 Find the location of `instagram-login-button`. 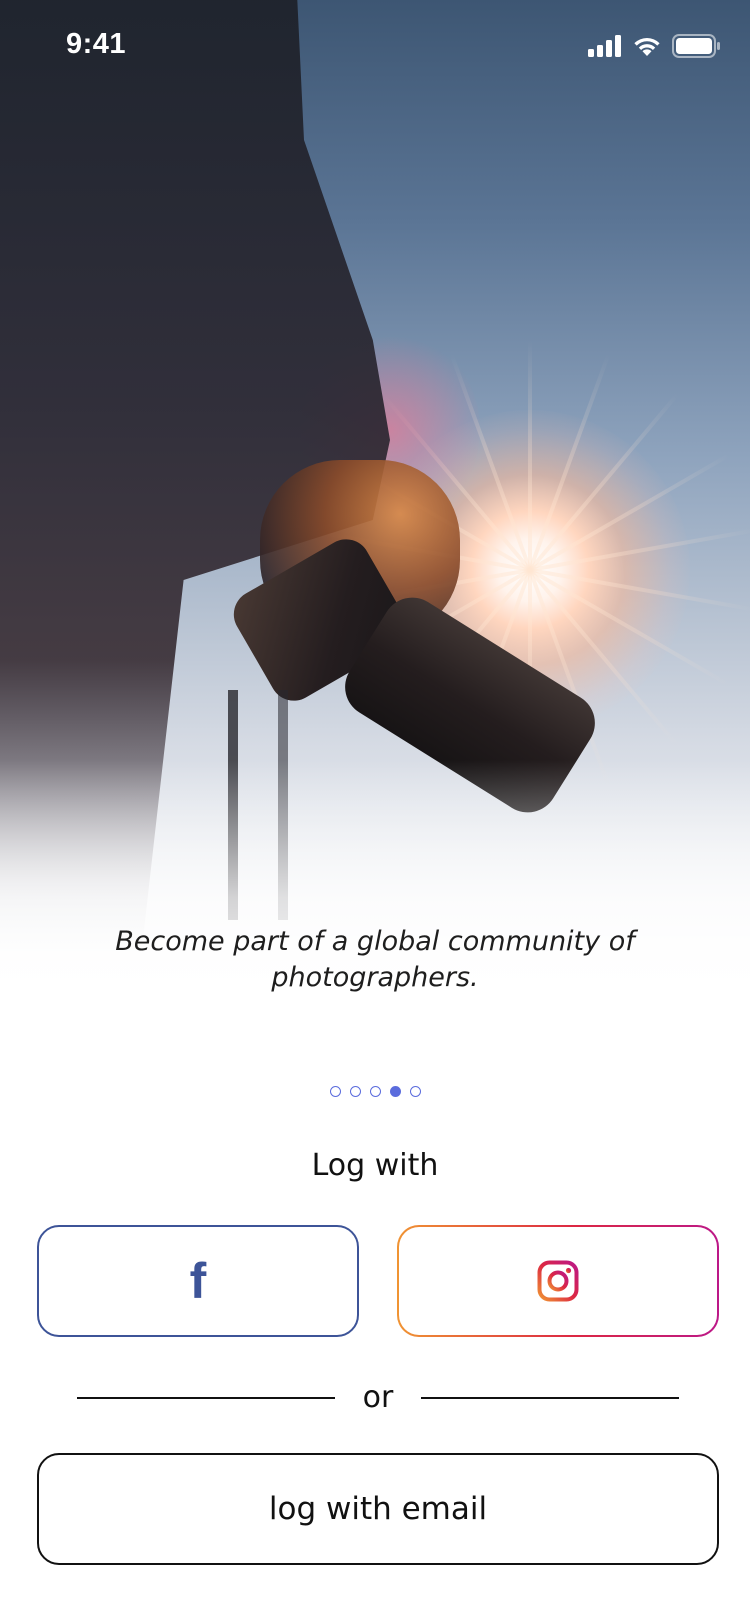

instagram-login-button is located at coordinates (558, 1281).